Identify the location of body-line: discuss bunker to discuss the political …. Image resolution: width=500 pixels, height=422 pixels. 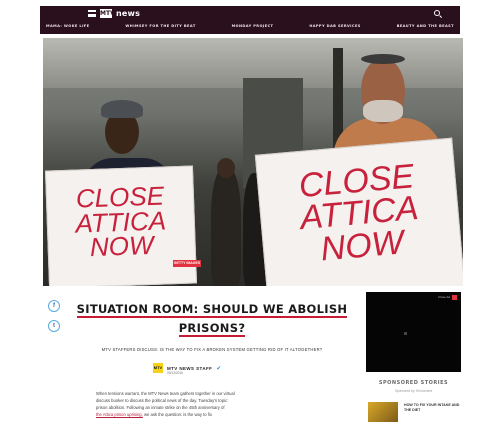
(162, 400).